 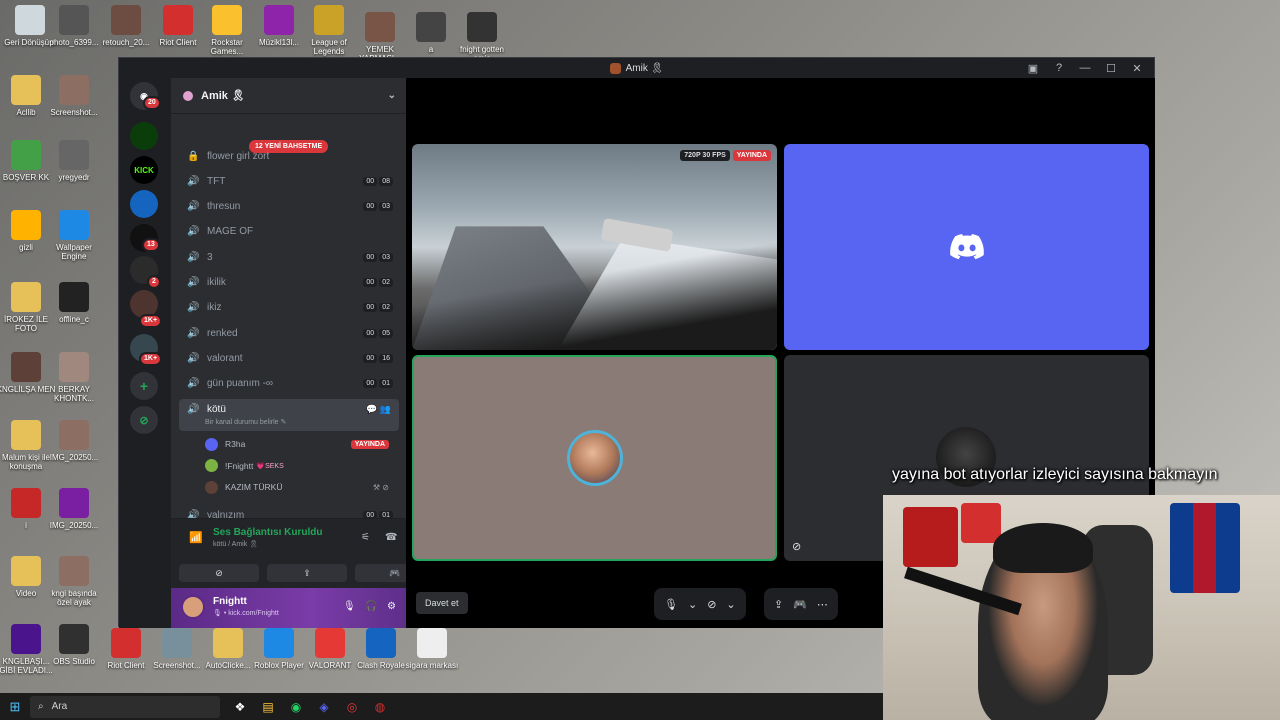 I want to click on inbox-icon: ▣, so click(x=1033, y=68).